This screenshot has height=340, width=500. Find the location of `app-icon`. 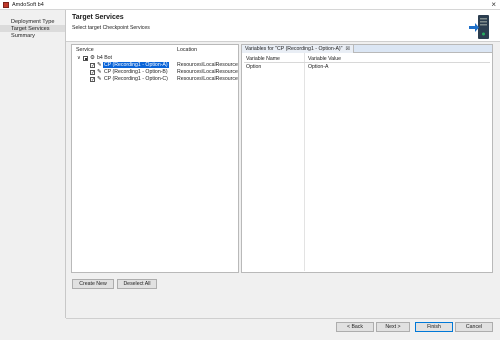

app-icon is located at coordinates (6, 5).